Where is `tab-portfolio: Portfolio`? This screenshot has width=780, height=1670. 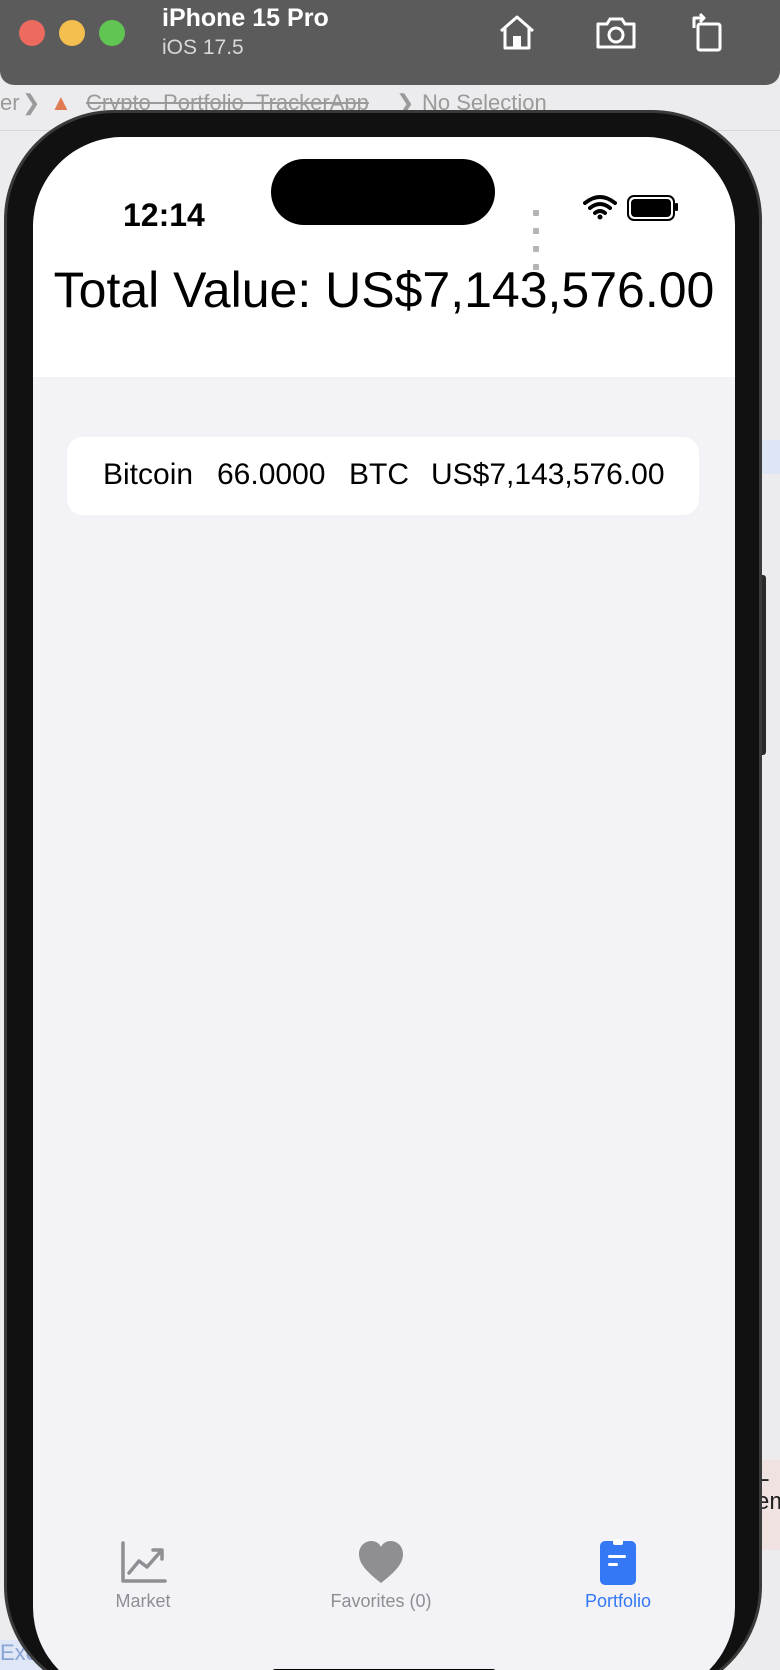 tab-portfolio: Portfolio is located at coordinates (618, 1582).